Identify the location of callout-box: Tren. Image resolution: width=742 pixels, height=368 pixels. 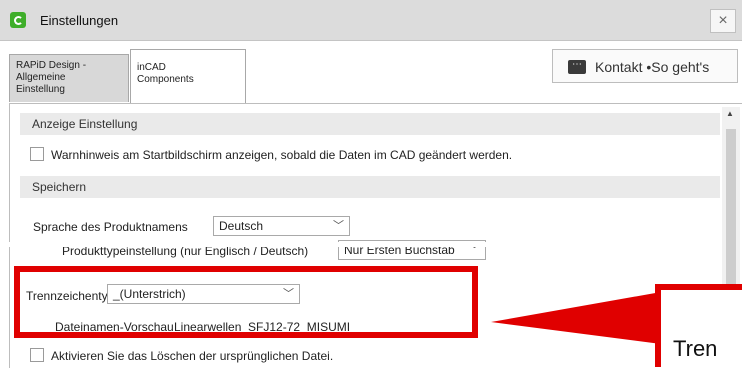
(698, 325).